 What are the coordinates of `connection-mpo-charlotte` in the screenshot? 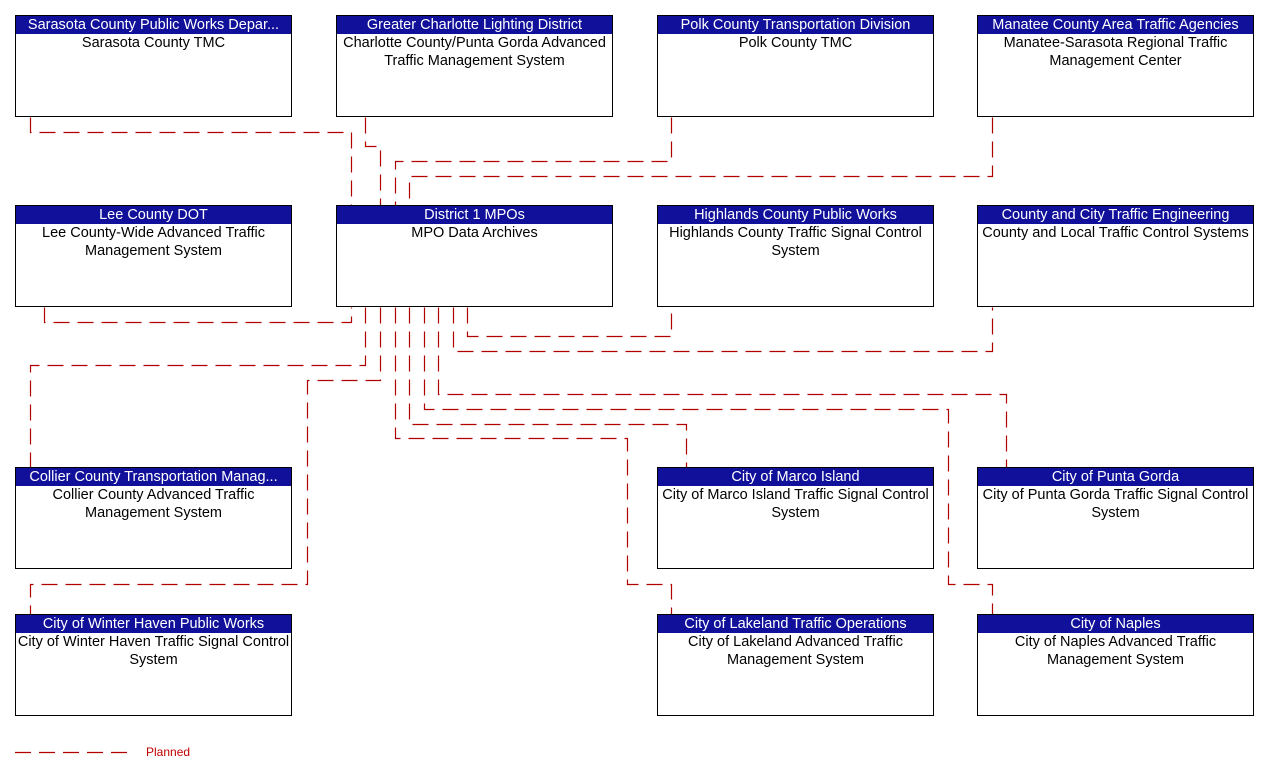 It's located at (373, 161).